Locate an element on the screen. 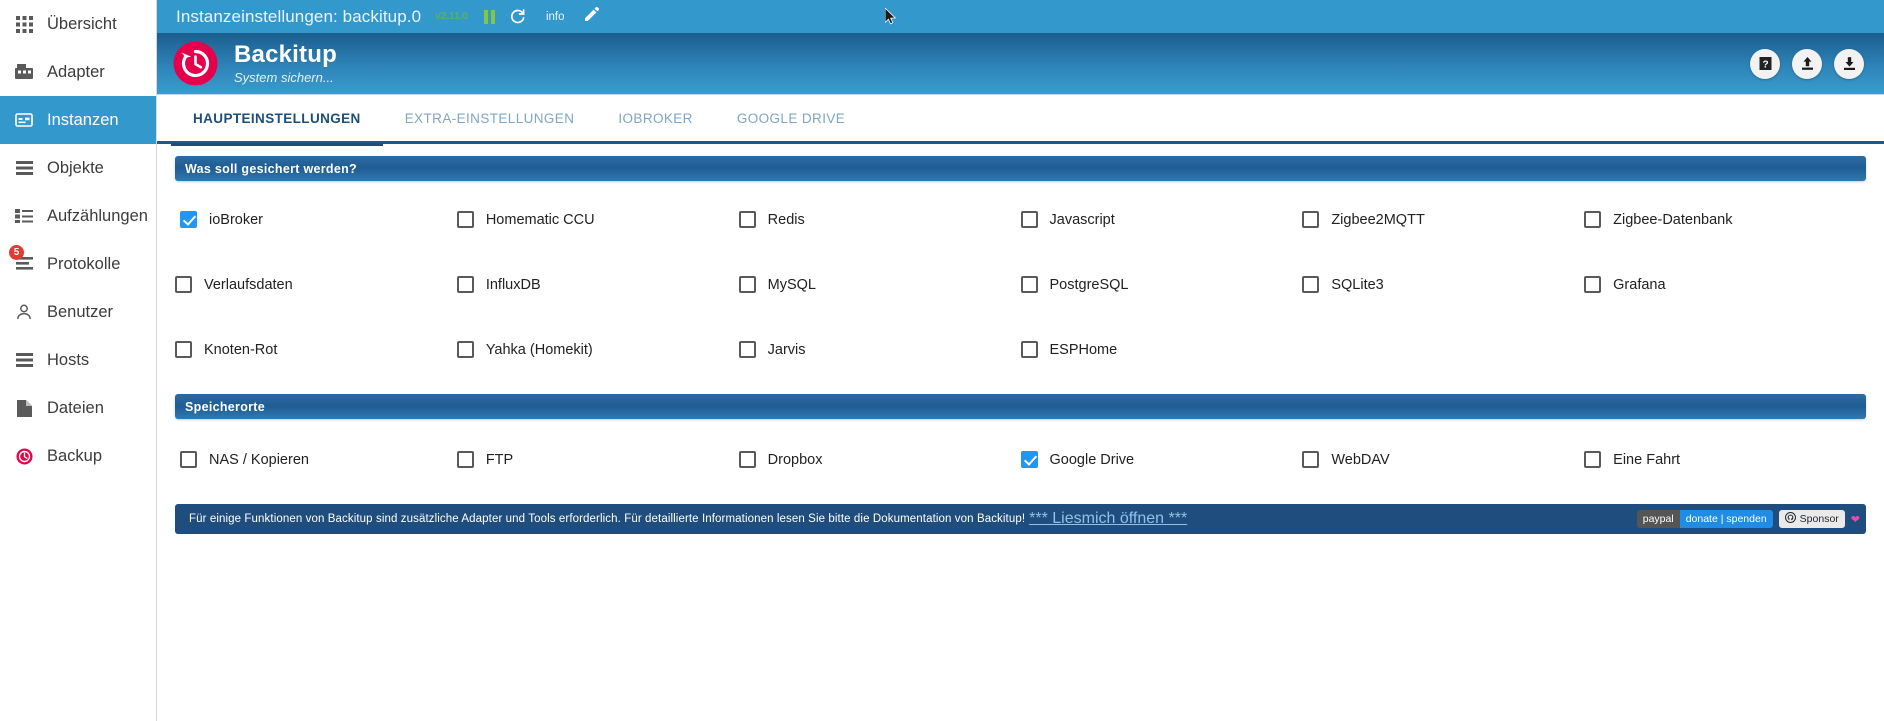 The image size is (1884, 721). checkbox-google-drive is located at coordinates (1029, 459).